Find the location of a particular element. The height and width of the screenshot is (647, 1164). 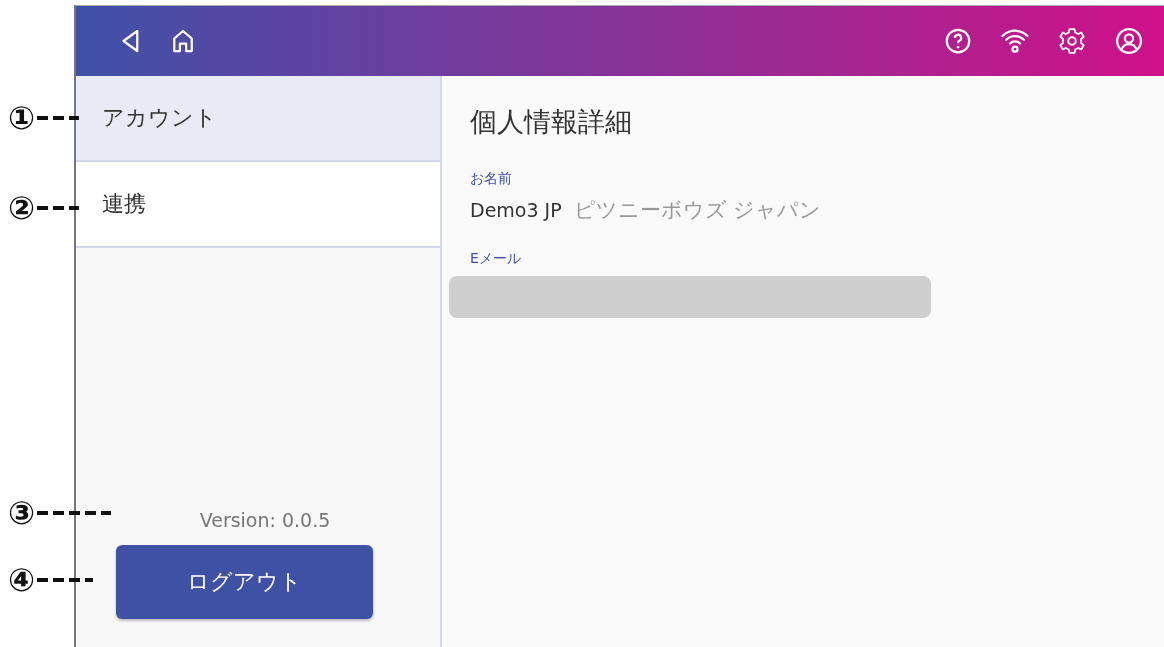

callout-number: ④ is located at coordinates (22, 580).